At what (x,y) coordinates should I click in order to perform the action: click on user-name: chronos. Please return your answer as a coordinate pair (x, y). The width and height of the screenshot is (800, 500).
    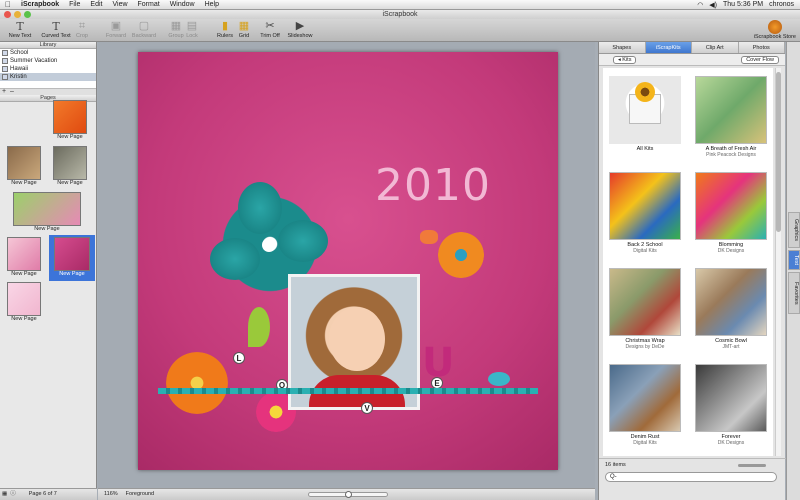
    Looking at the image, I should click on (781, 4).